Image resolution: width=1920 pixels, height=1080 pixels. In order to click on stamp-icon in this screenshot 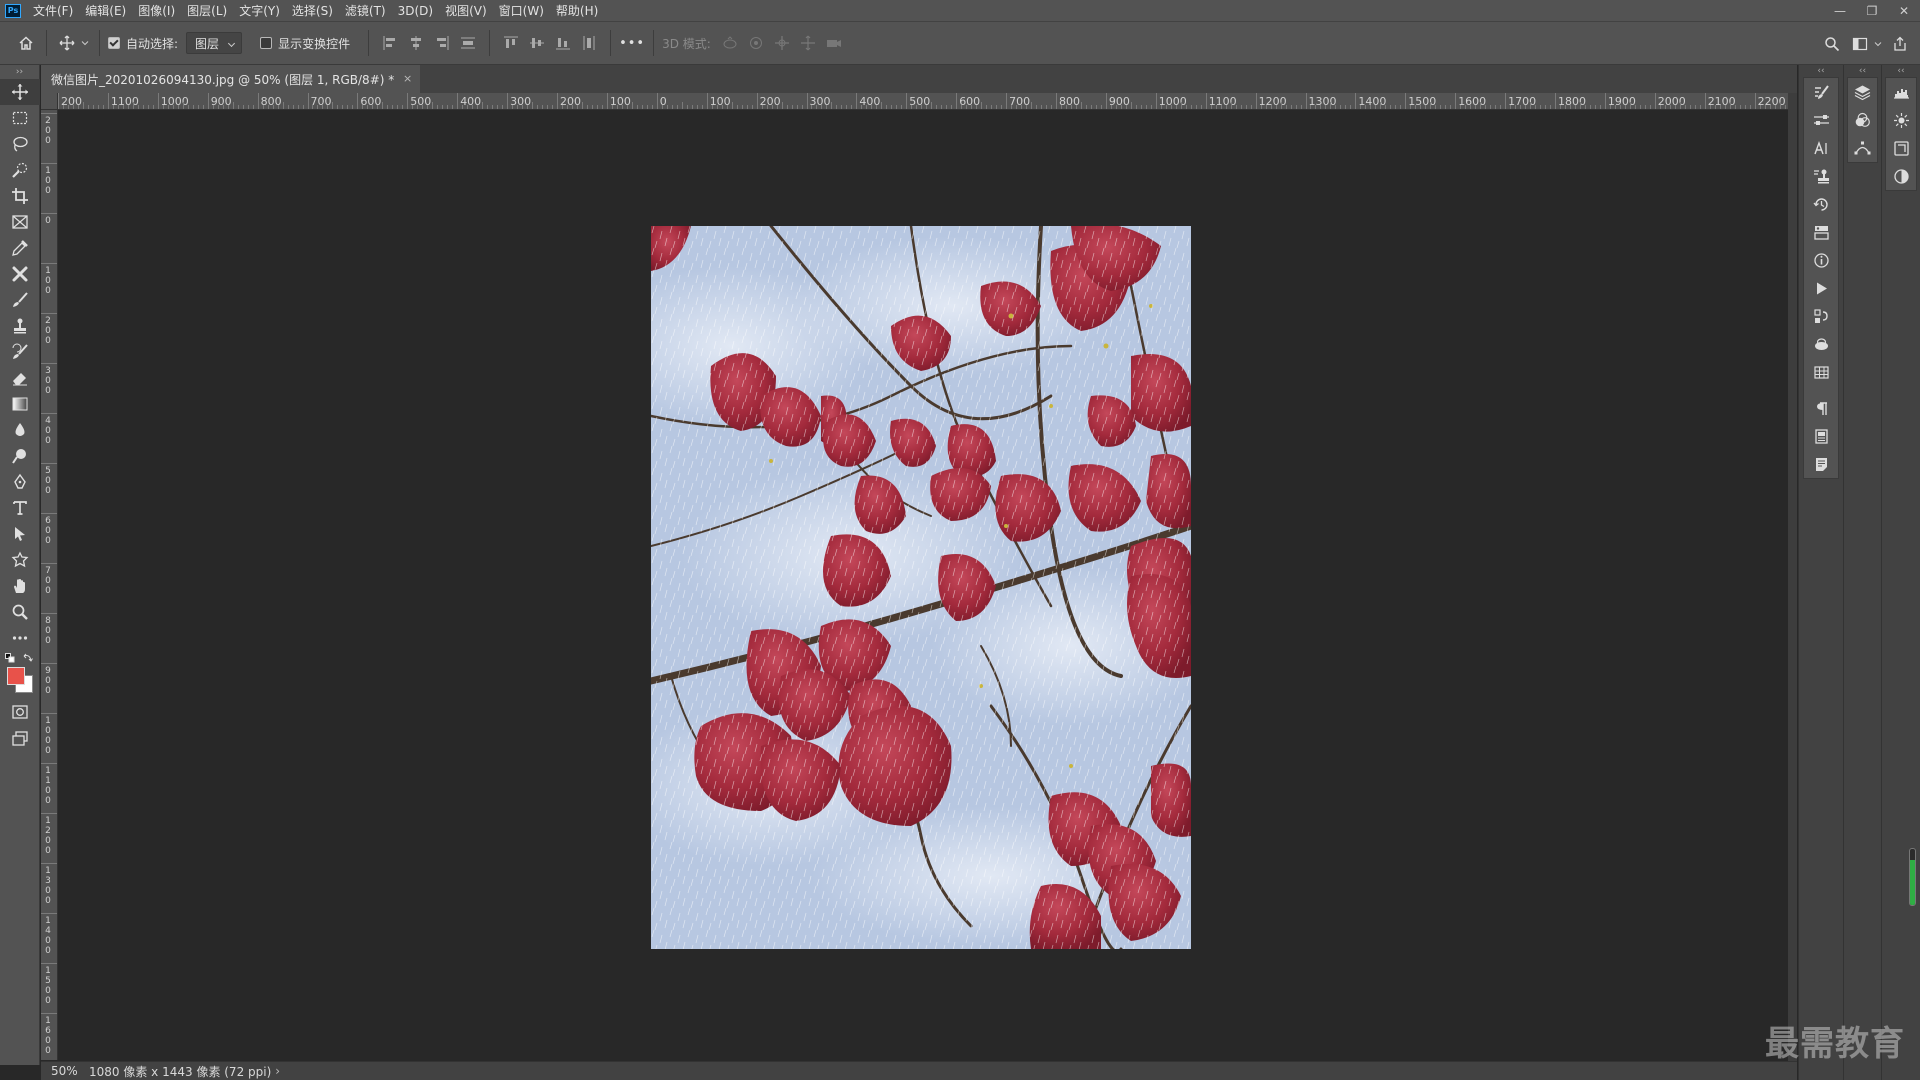, I will do `click(20, 326)`.